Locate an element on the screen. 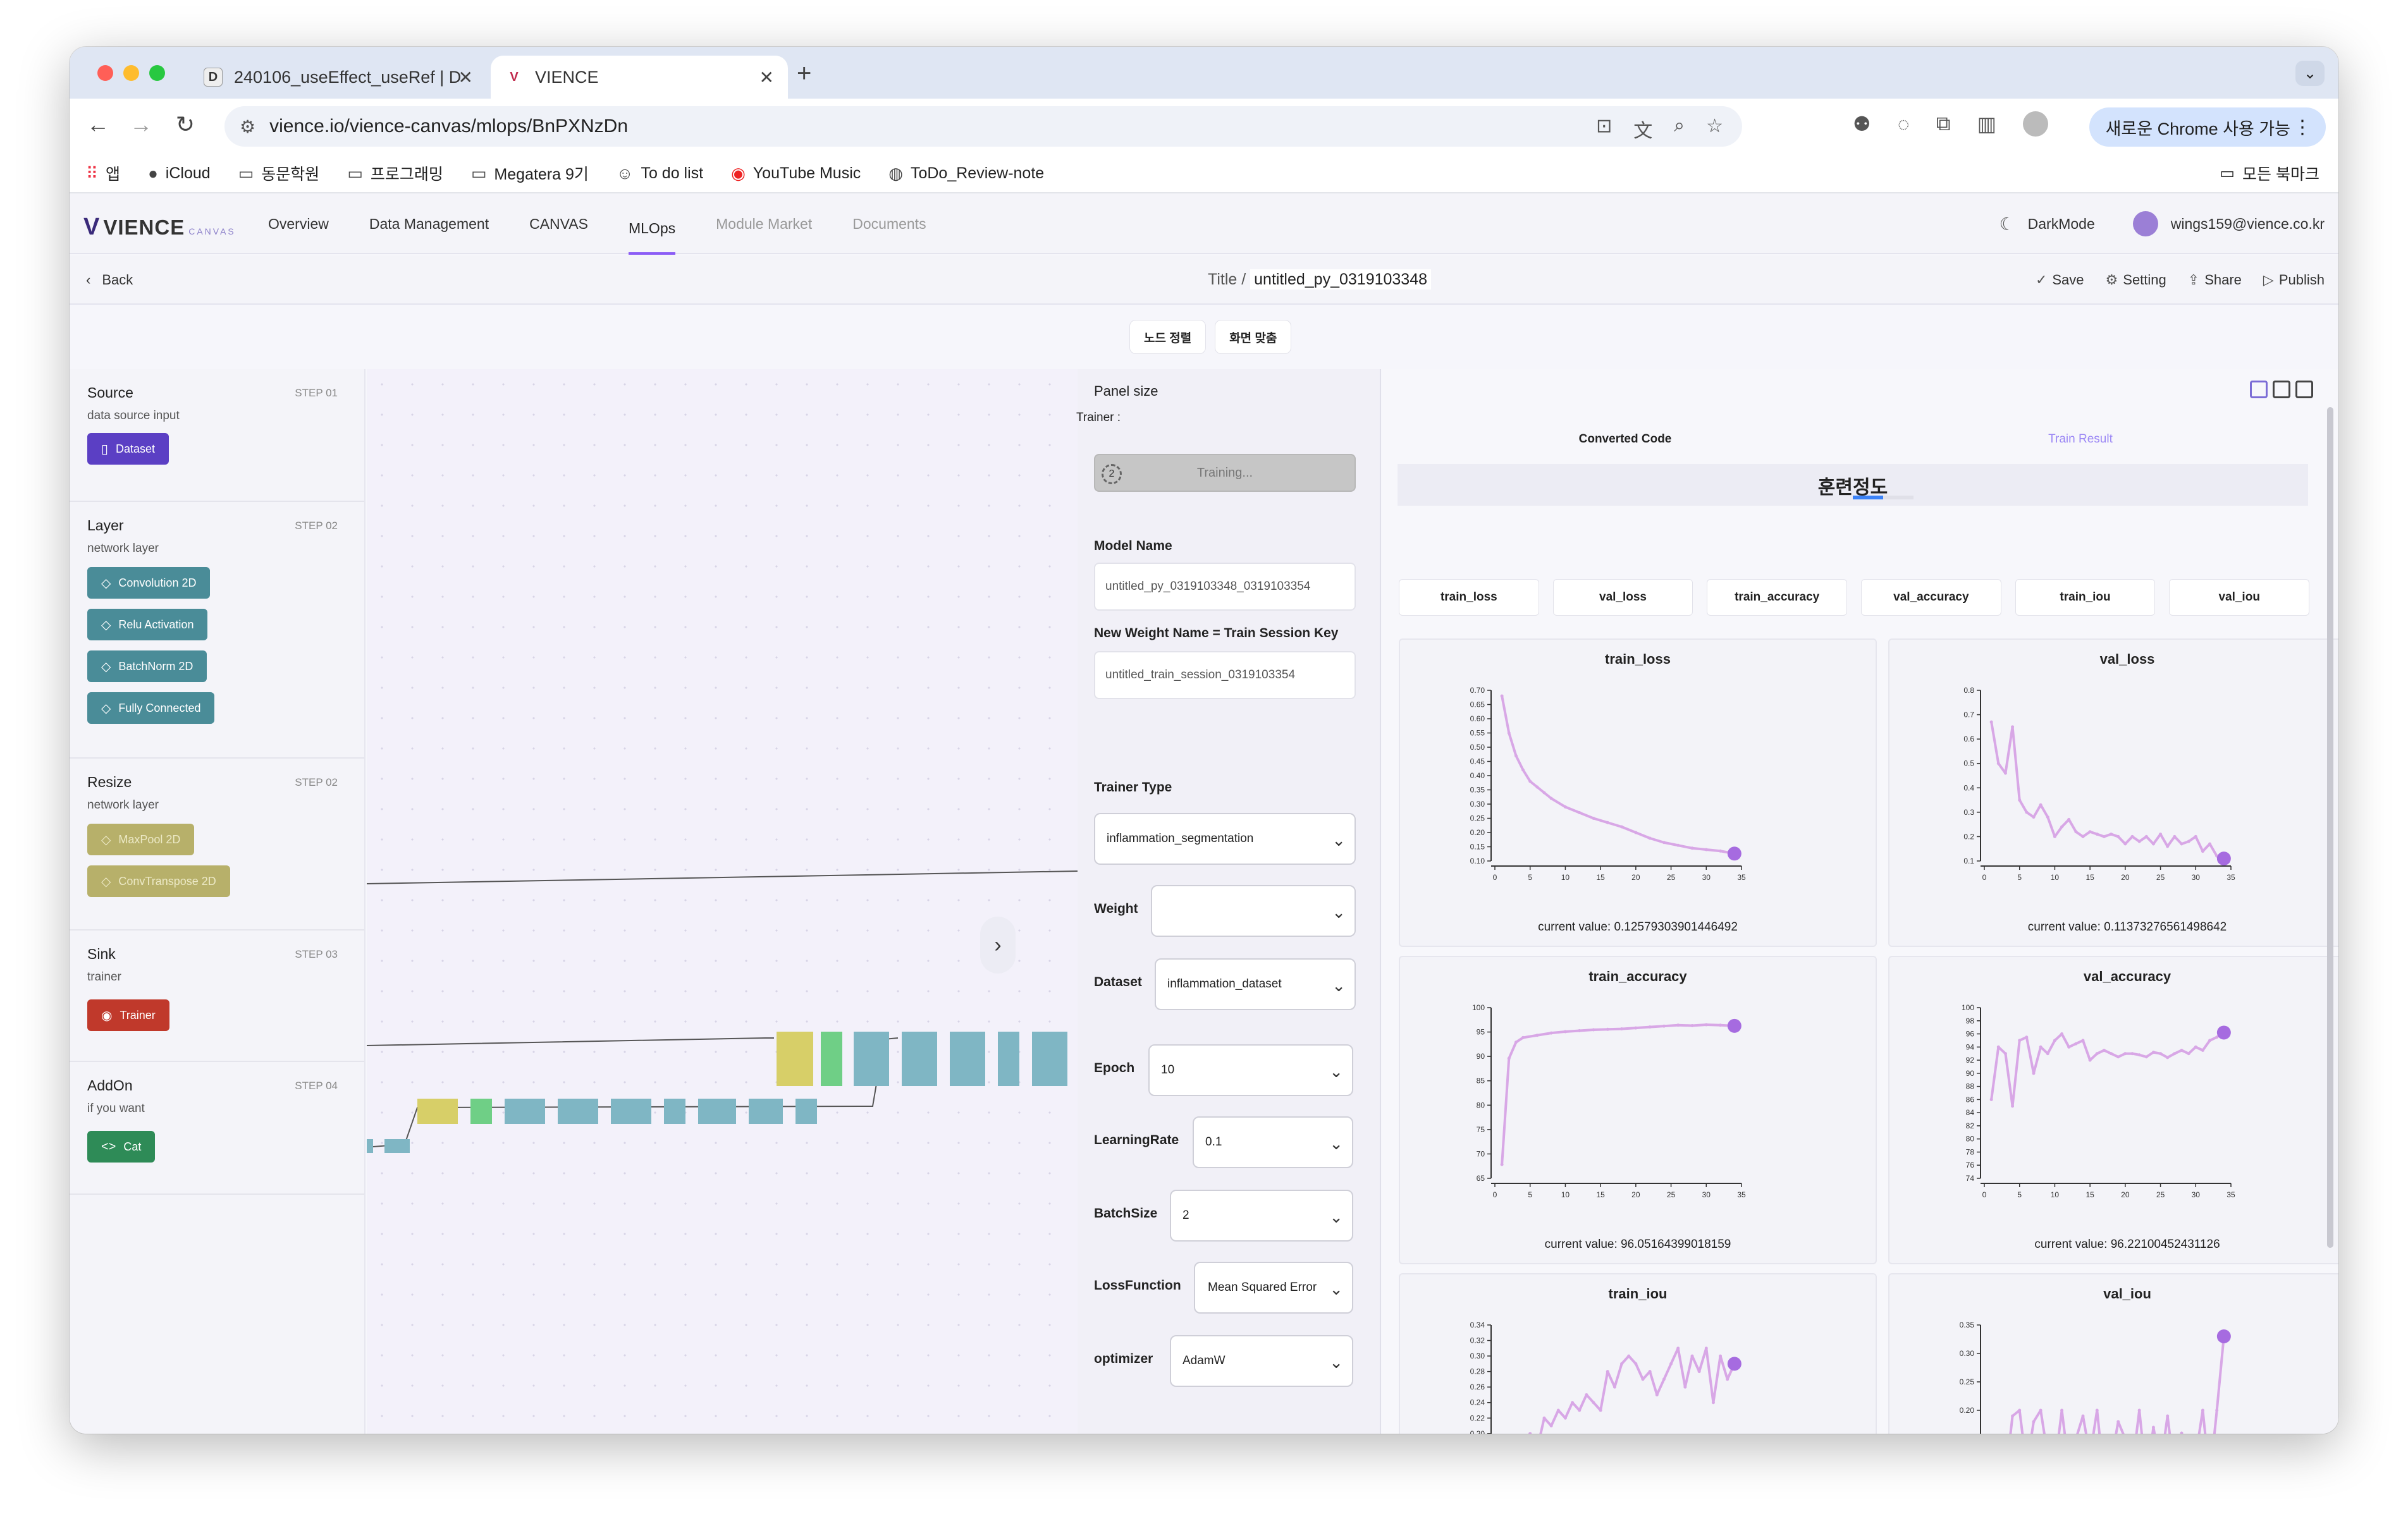  nav-canvas: CANVAS is located at coordinates (558, 224).